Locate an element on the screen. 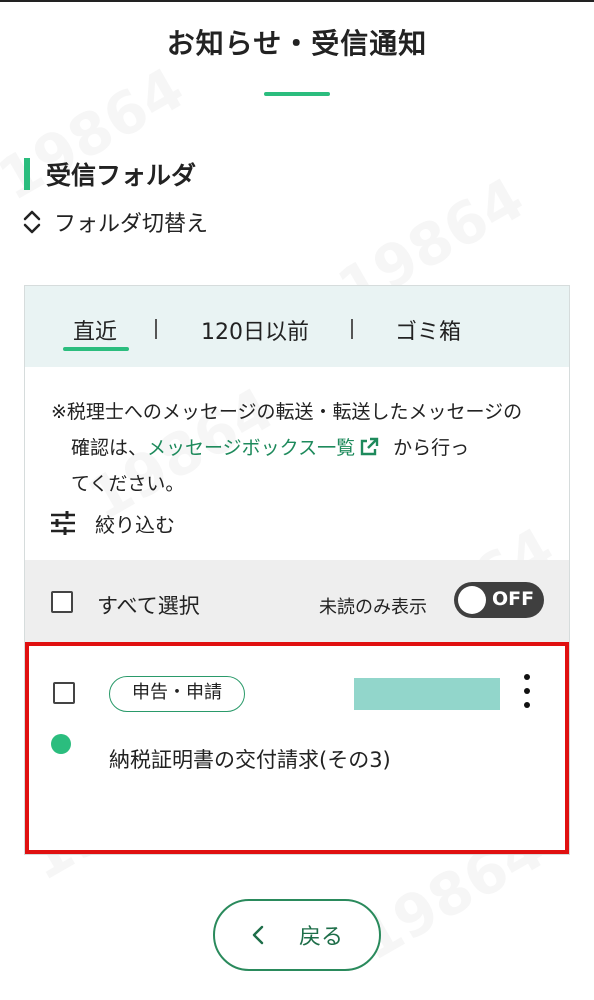  unread-only-label: 未読のみ表示 is located at coordinates (373, 607).